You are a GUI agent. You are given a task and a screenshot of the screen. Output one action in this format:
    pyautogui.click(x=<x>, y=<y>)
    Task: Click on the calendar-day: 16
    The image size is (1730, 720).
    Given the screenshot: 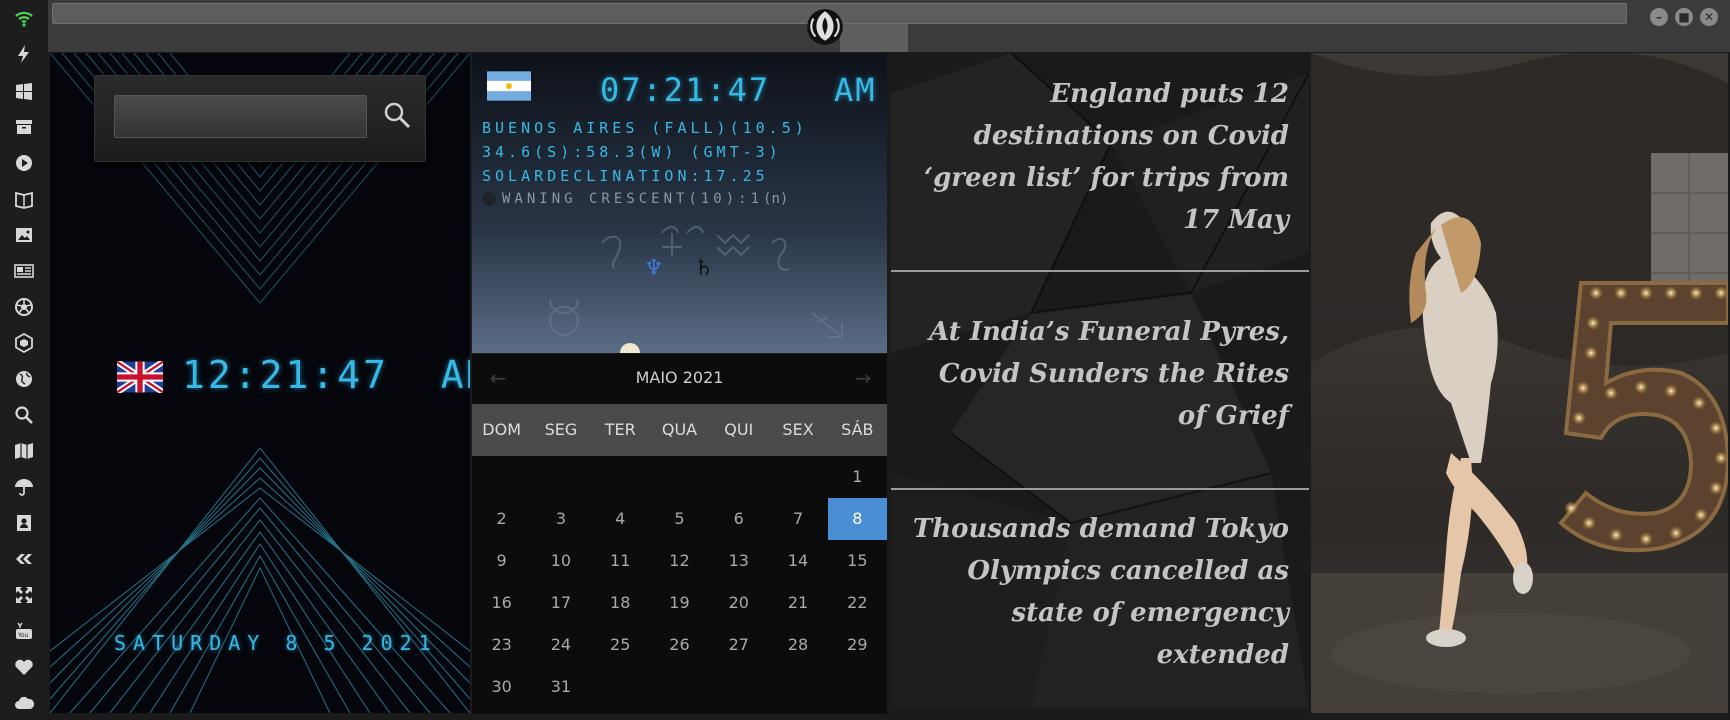 What is the action you would take?
    pyautogui.click(x=501, y=603)
    